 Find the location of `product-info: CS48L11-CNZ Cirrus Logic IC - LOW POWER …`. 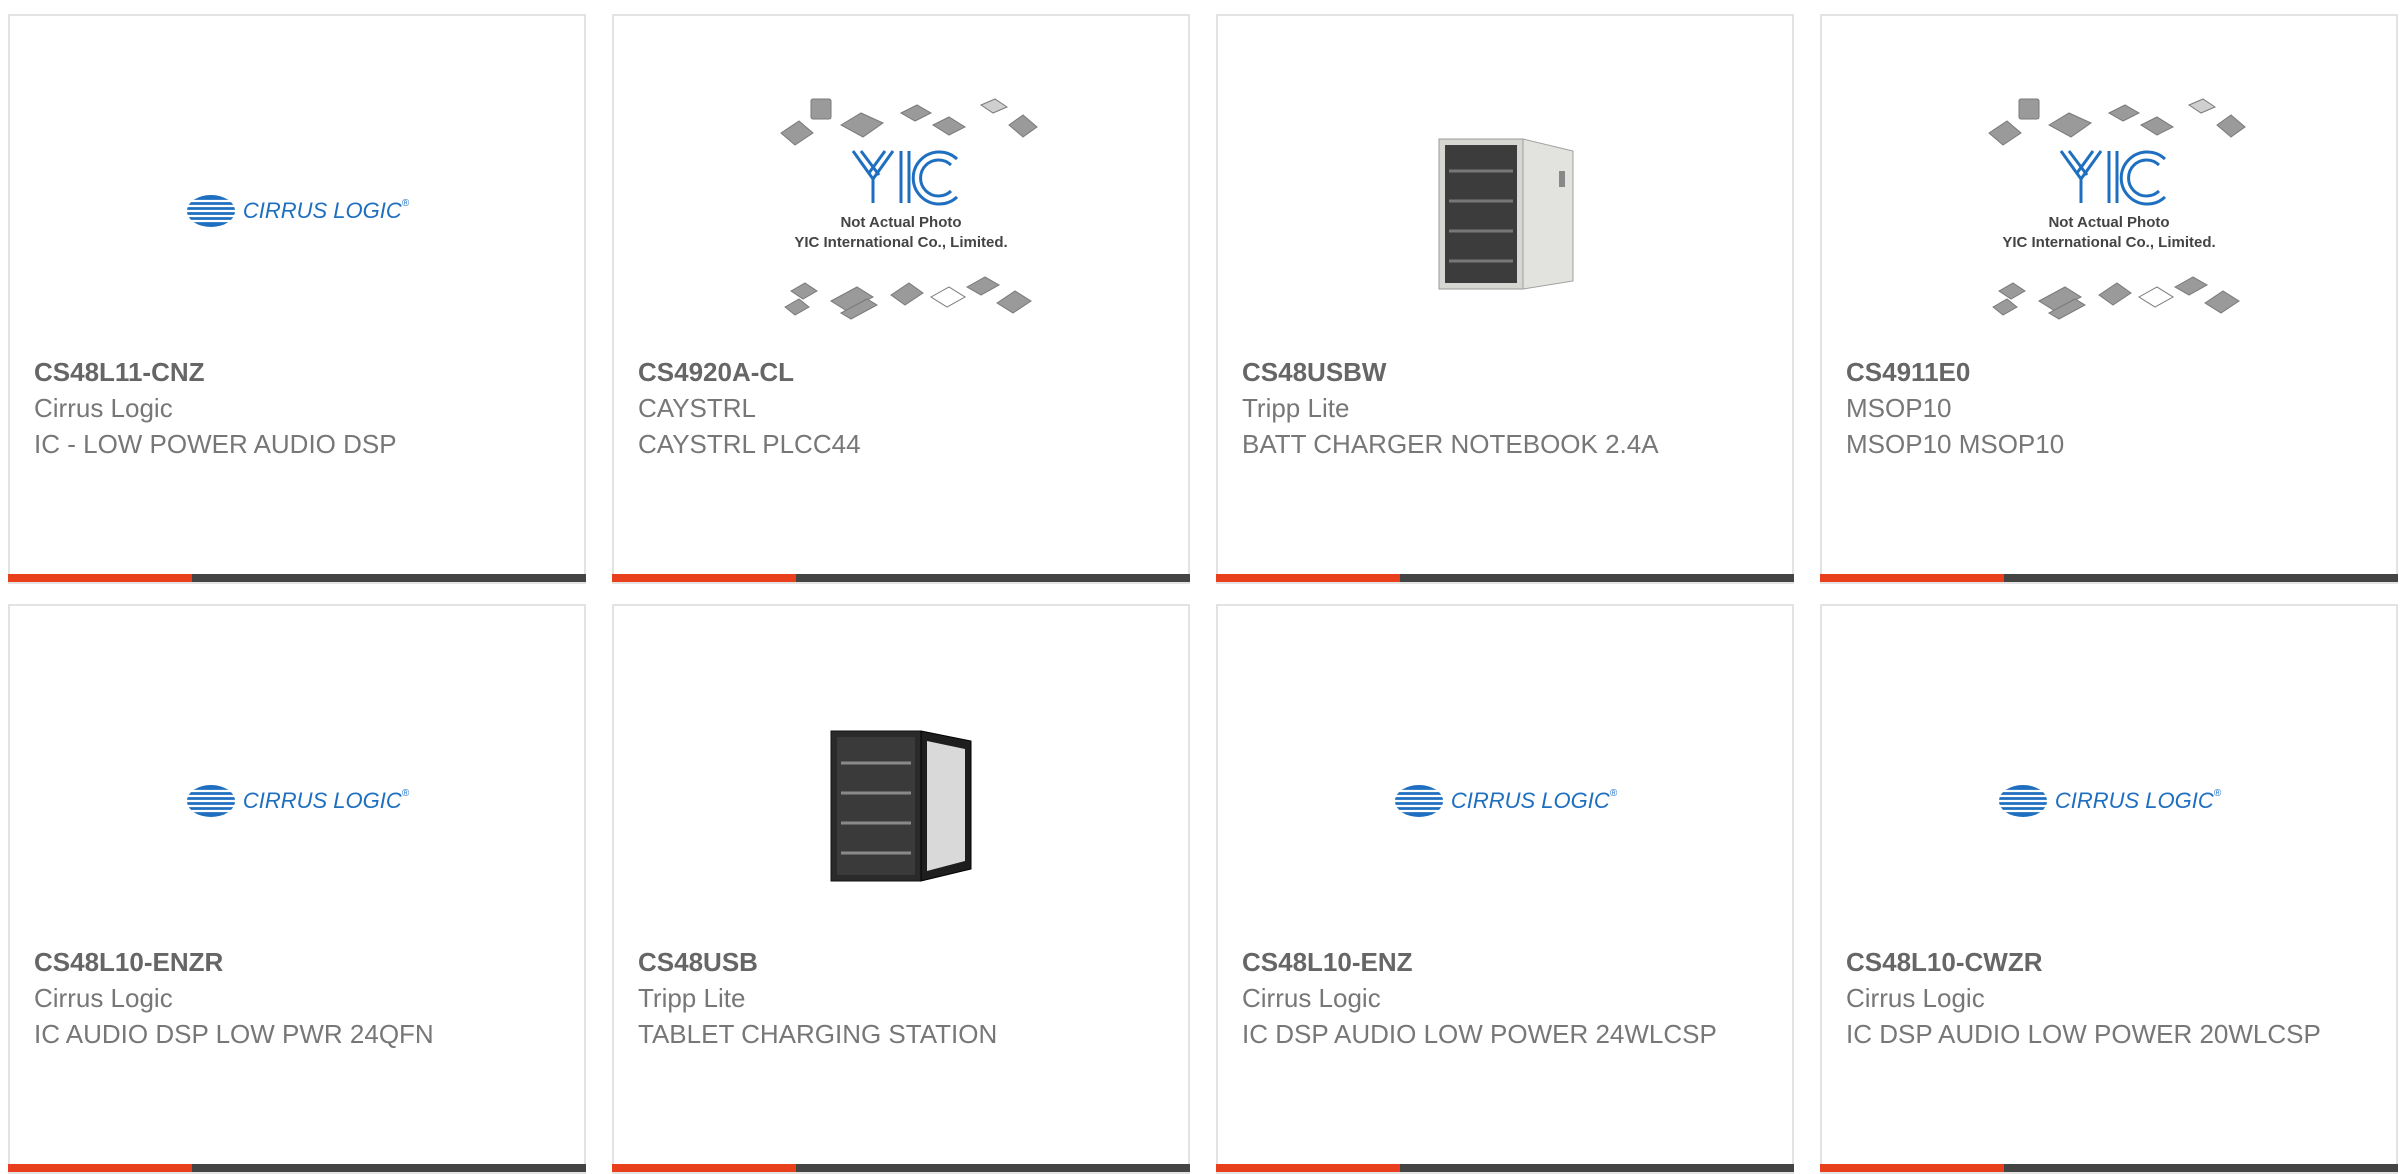

product-info: CS48L11-CNZ Cirrus Logic IC - LOW POWER … is located at coordinates (299, 408).